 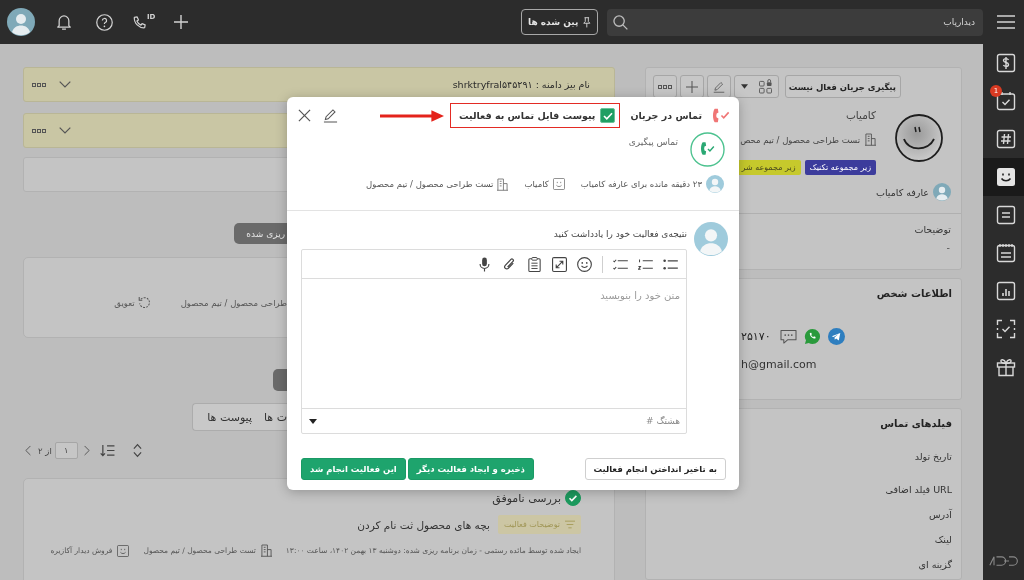 I want to click on contact-tag: زیر مجموعه تکنیک, so click(x=840, y=167).